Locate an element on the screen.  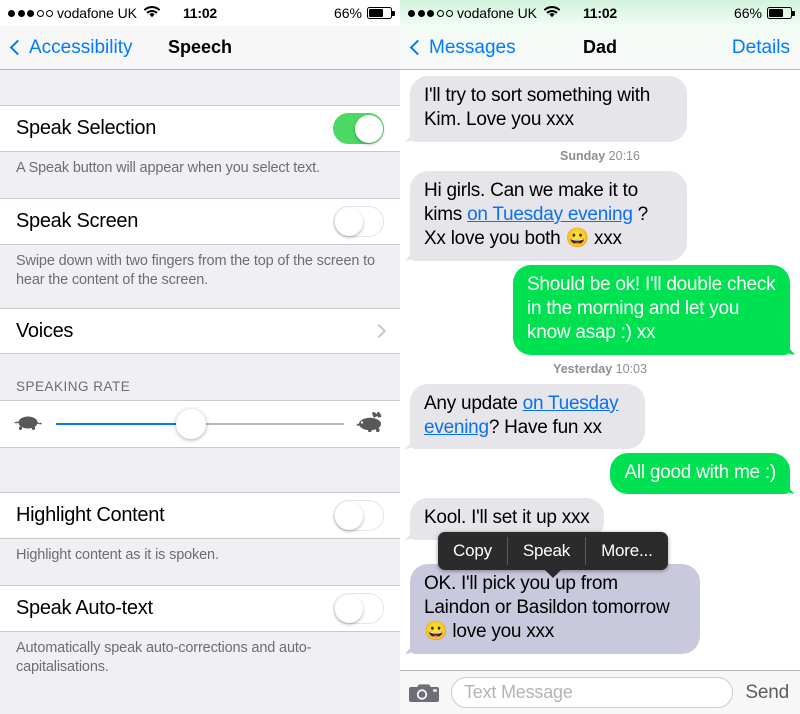
message-row: All good with me :) is located at coordinates (600, 474).